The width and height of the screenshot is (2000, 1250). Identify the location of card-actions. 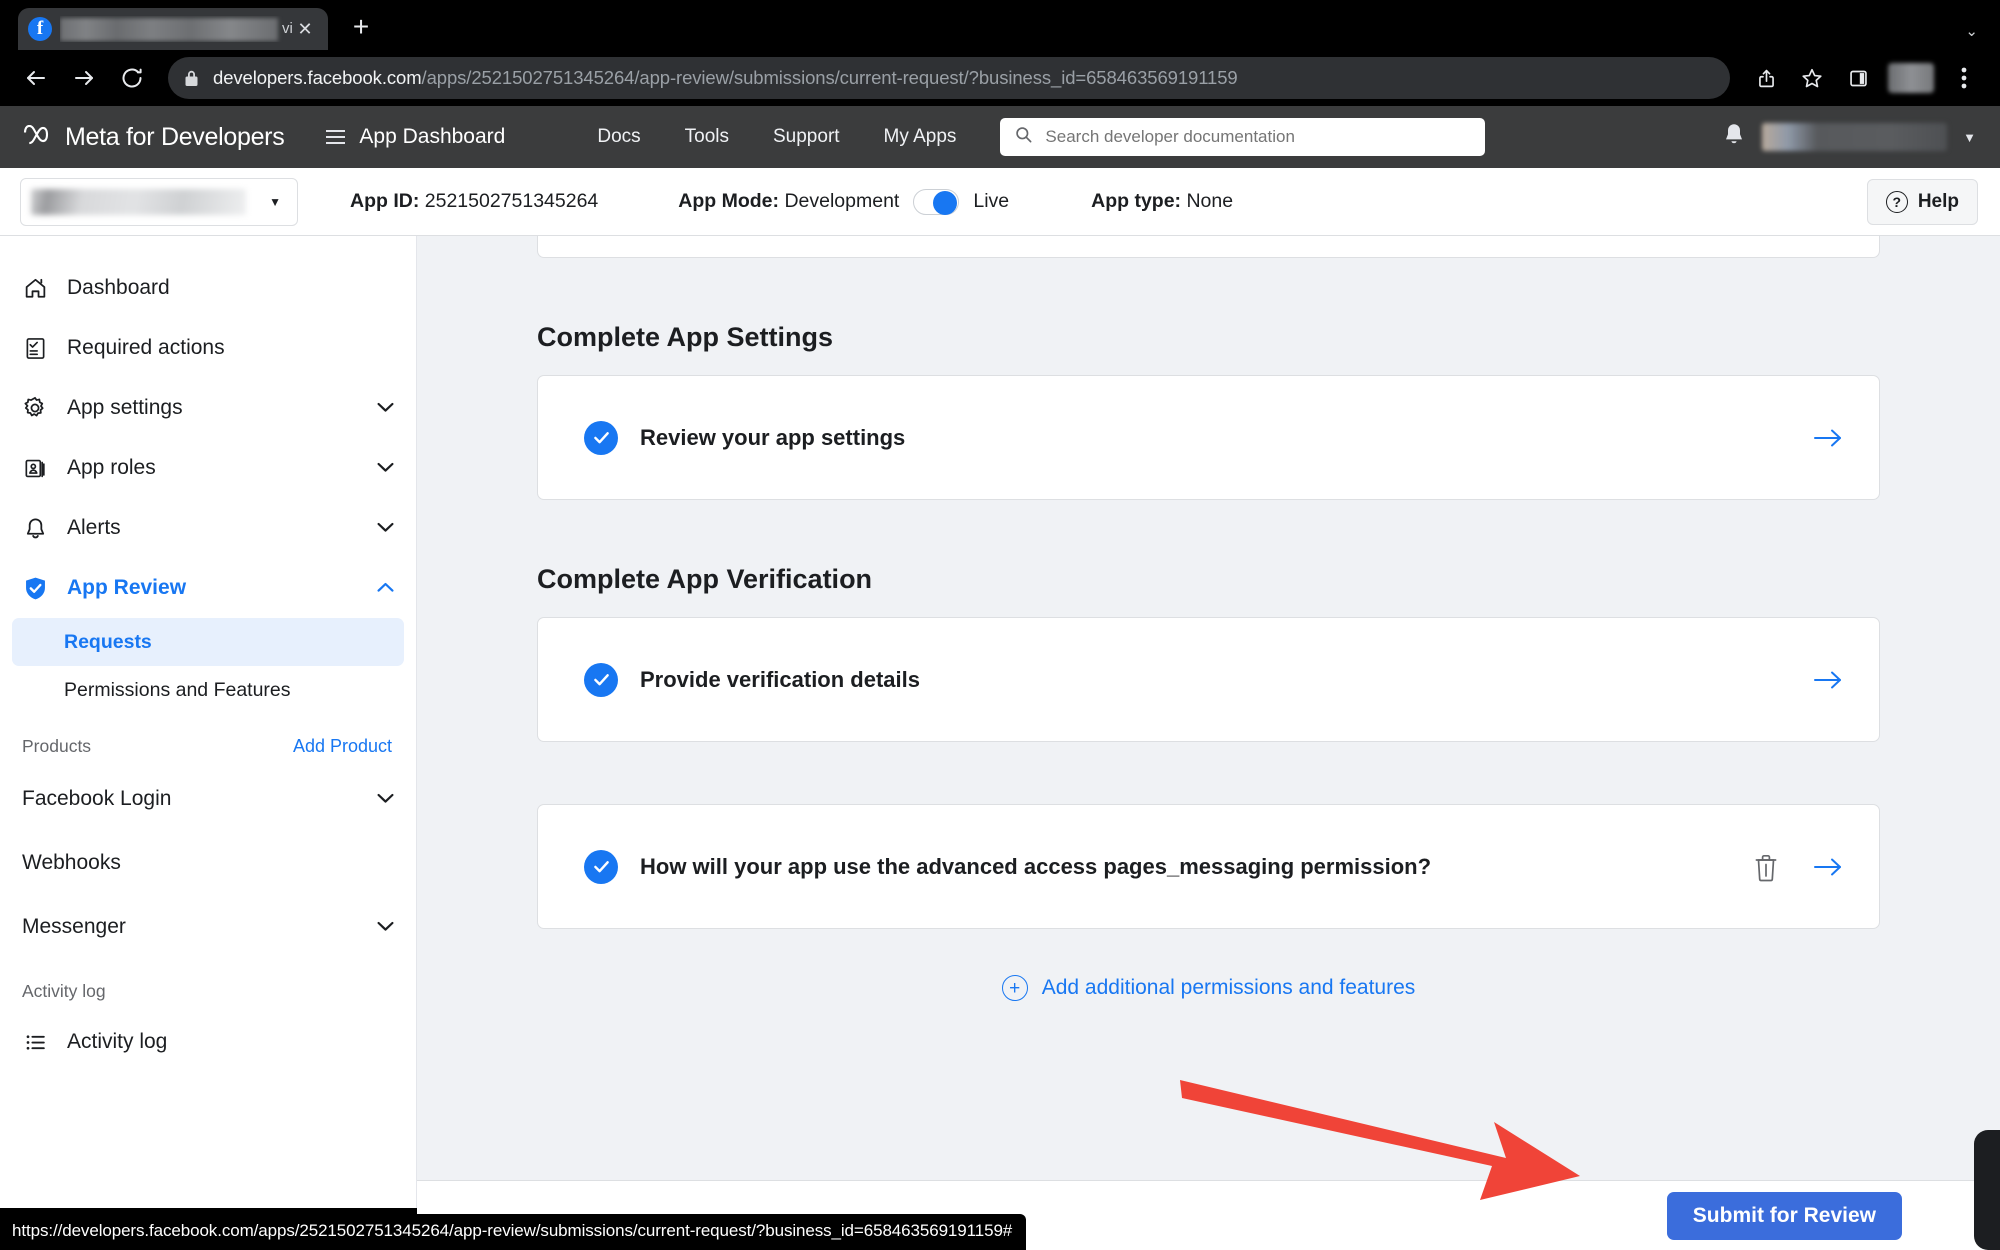
(1828, 438).